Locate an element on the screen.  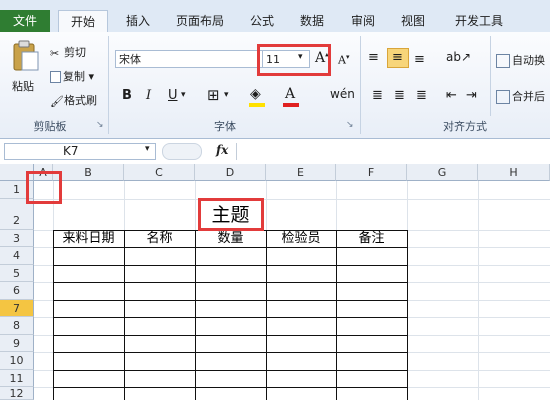
tab-home: 开始 is located at coordinates (83, 22).